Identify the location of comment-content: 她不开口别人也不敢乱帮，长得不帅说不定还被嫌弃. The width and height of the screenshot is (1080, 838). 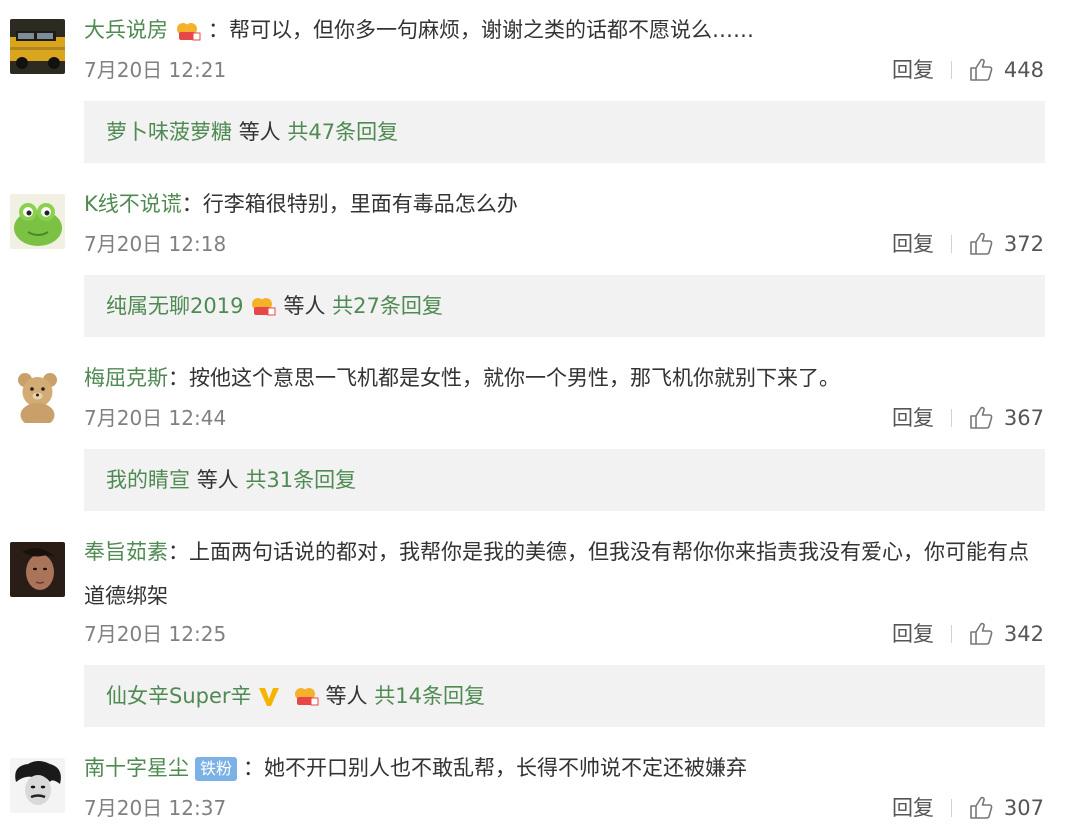
(506, 768).